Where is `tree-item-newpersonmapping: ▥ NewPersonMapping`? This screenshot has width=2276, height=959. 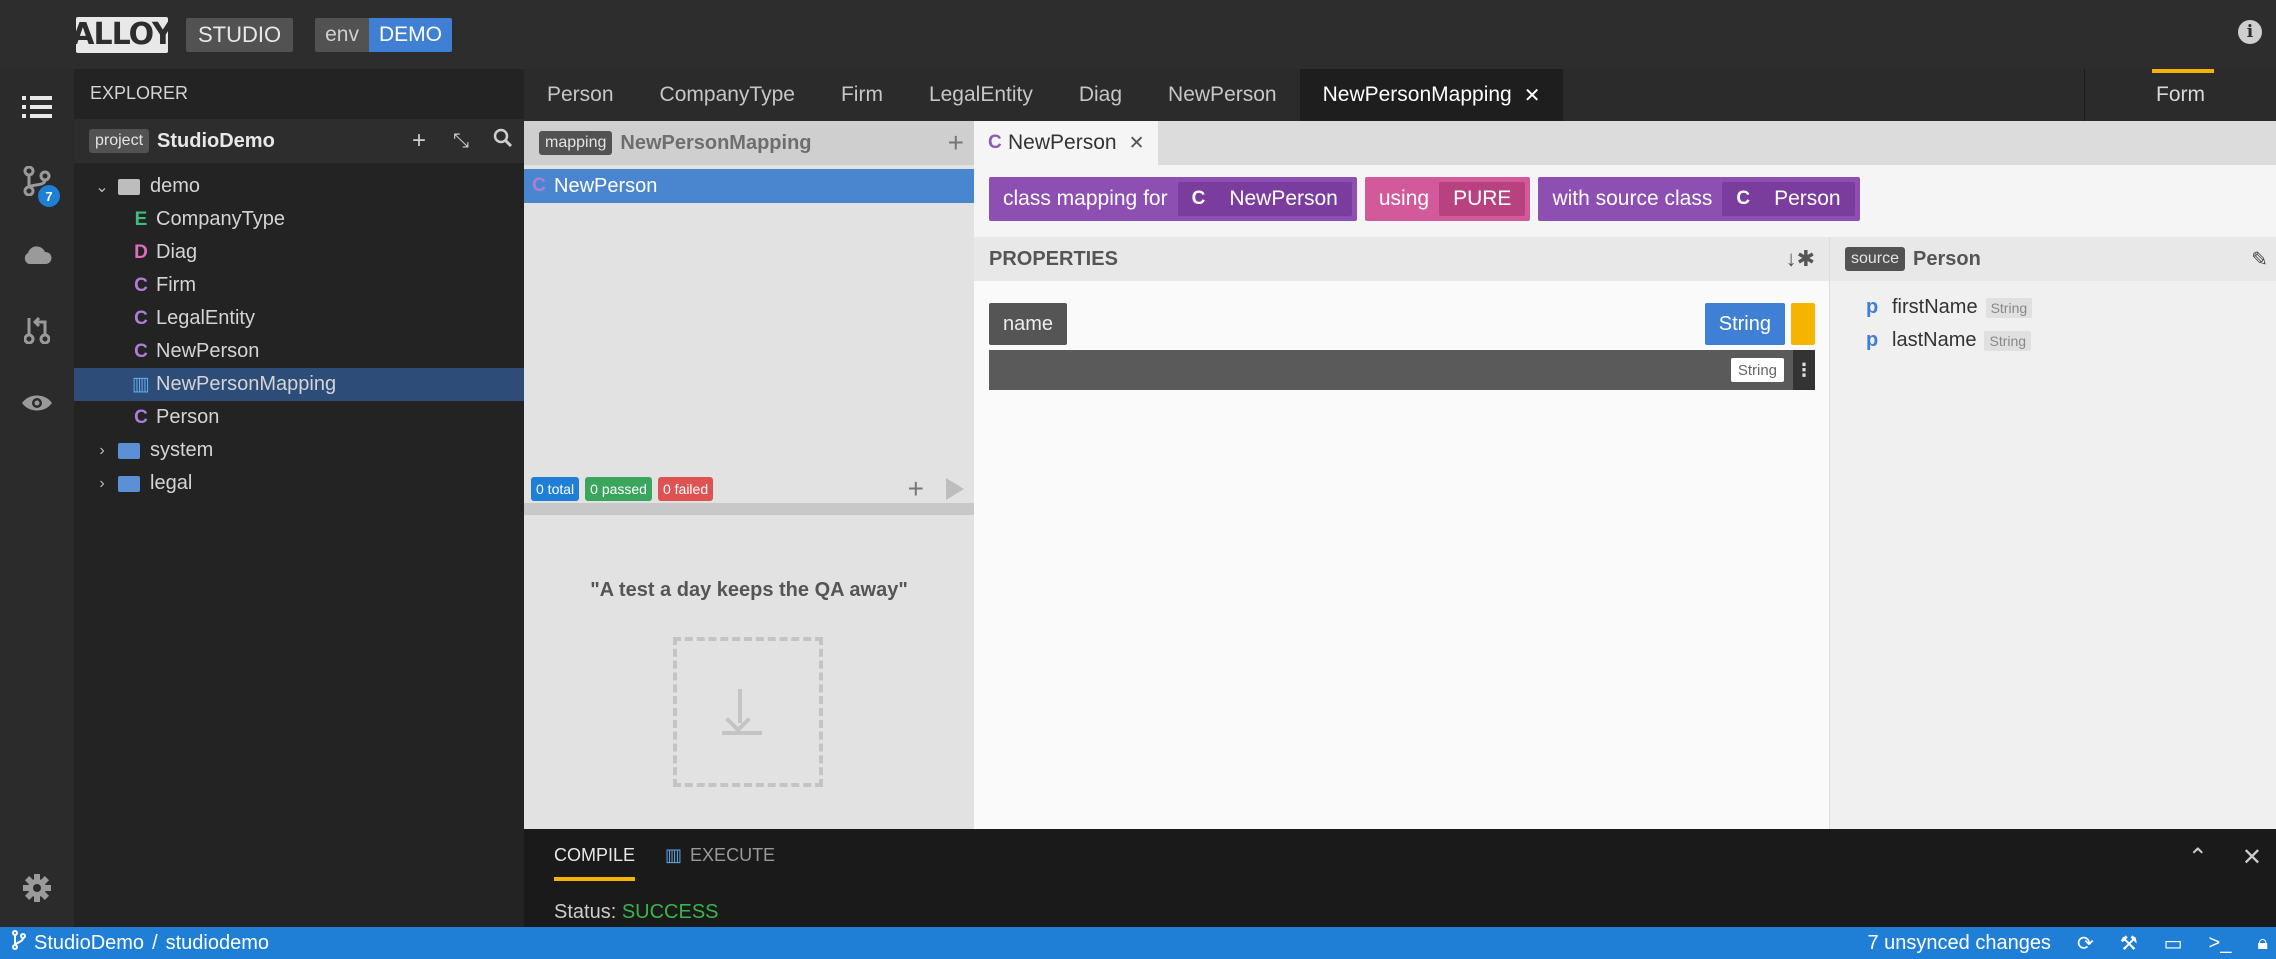 tree-item-newpersonmapping: ▥ NewPersonMapping is located at coordinates (299, 384).